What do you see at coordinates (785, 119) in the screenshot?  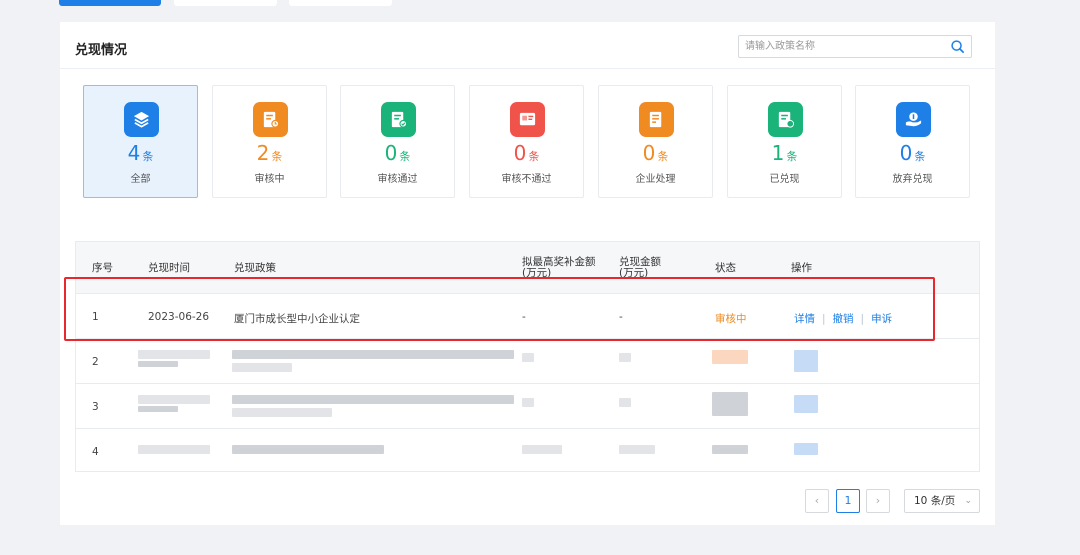 I see `document-cashed-icon` at bounding box center [785, 119].